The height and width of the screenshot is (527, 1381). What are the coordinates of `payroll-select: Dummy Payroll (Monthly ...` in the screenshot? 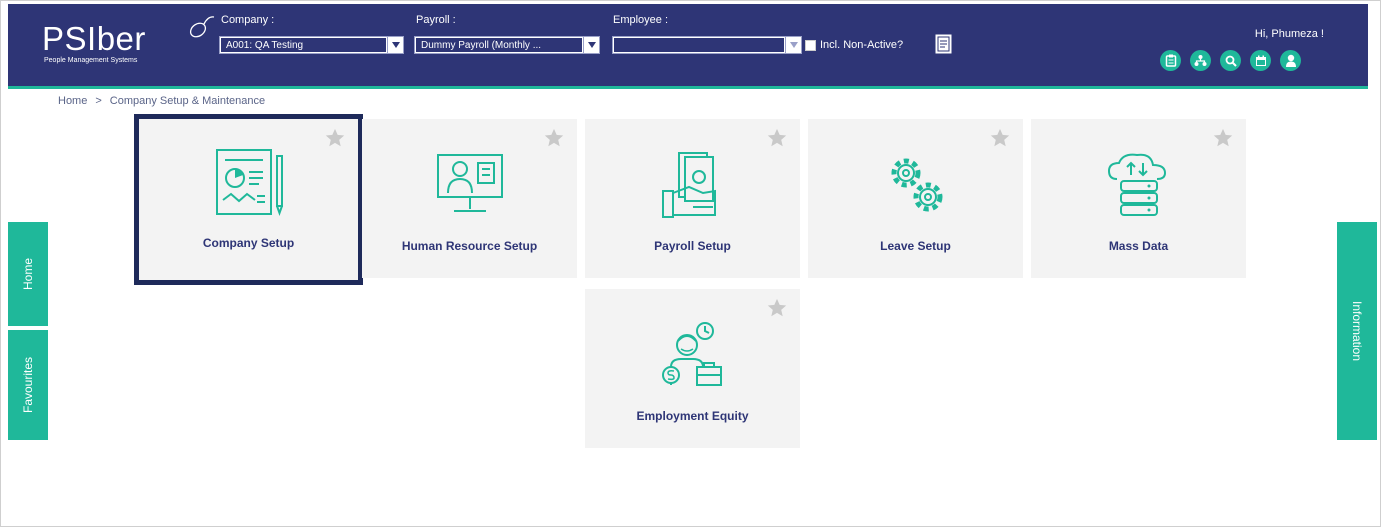 It's located at (507, 45).